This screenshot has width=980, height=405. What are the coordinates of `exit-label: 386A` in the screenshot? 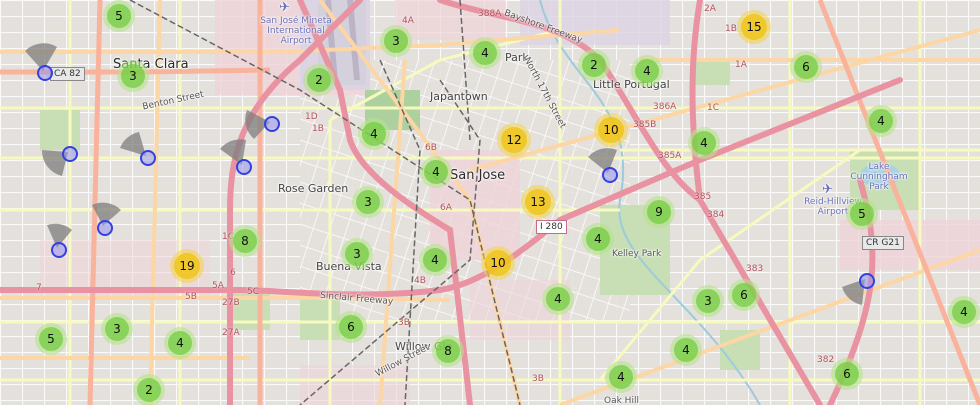 It's located at (665, 107).